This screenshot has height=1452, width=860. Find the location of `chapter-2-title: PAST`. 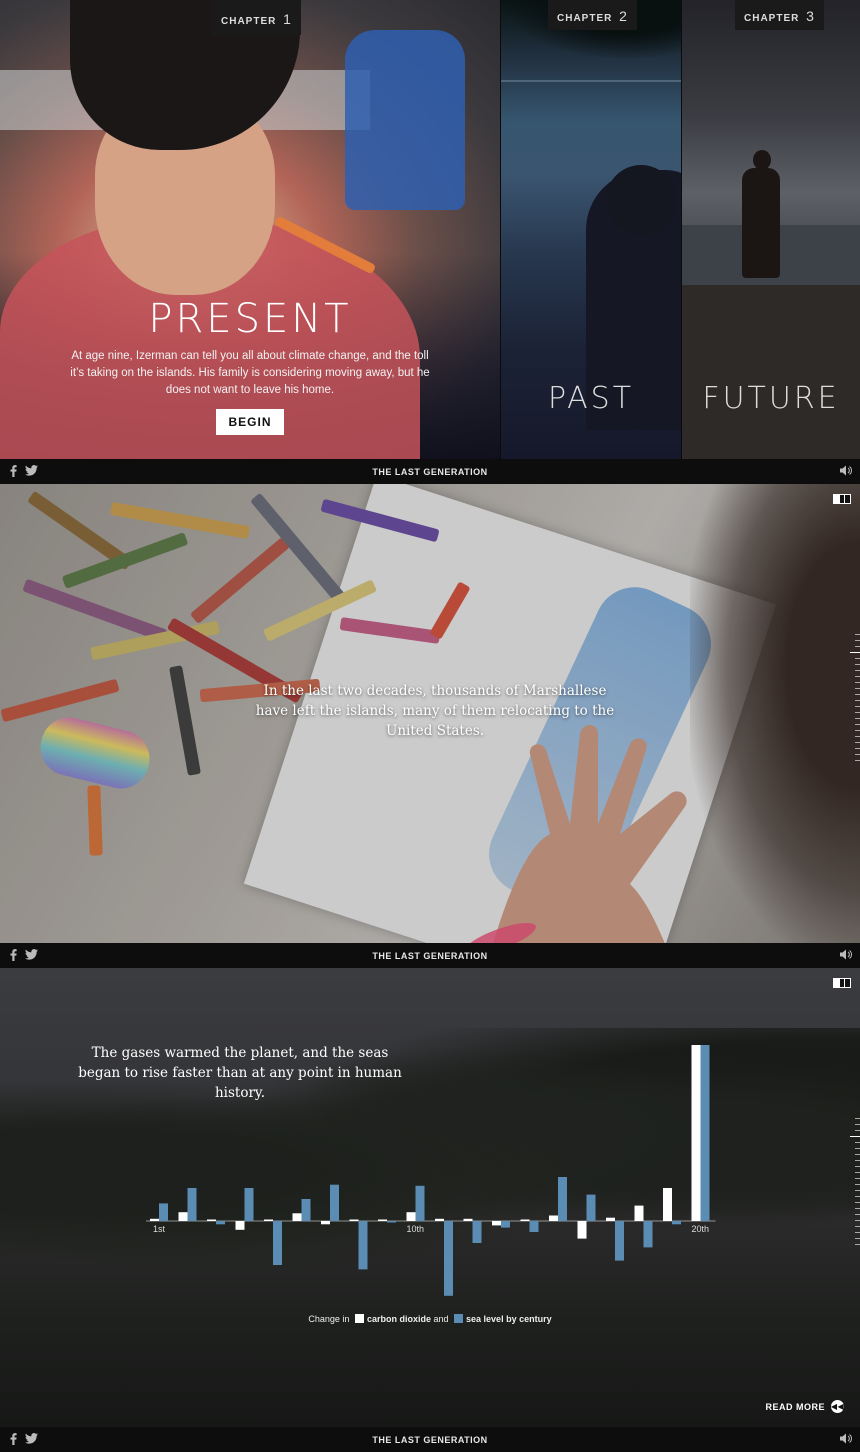

chapter-2-title: PAST is located at coordinates (591, 398).